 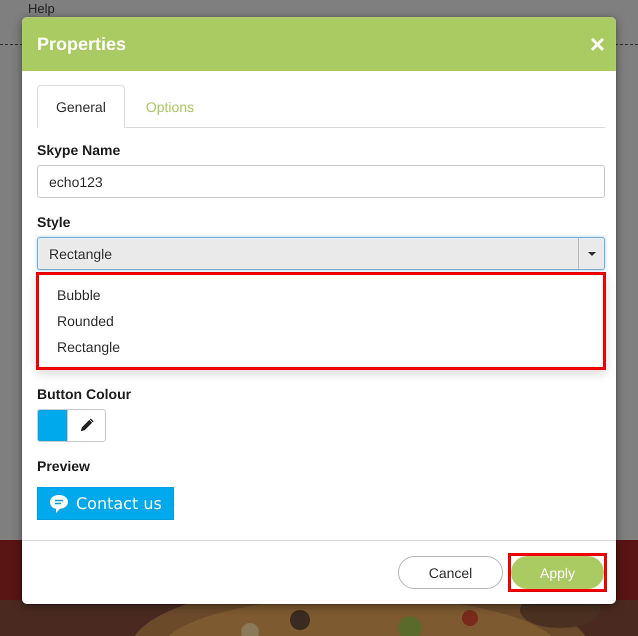 What do you see at coordinates (321, 295) in the screenshot?
I see `menu-item: Bubble` at bounding box center [321, 295].